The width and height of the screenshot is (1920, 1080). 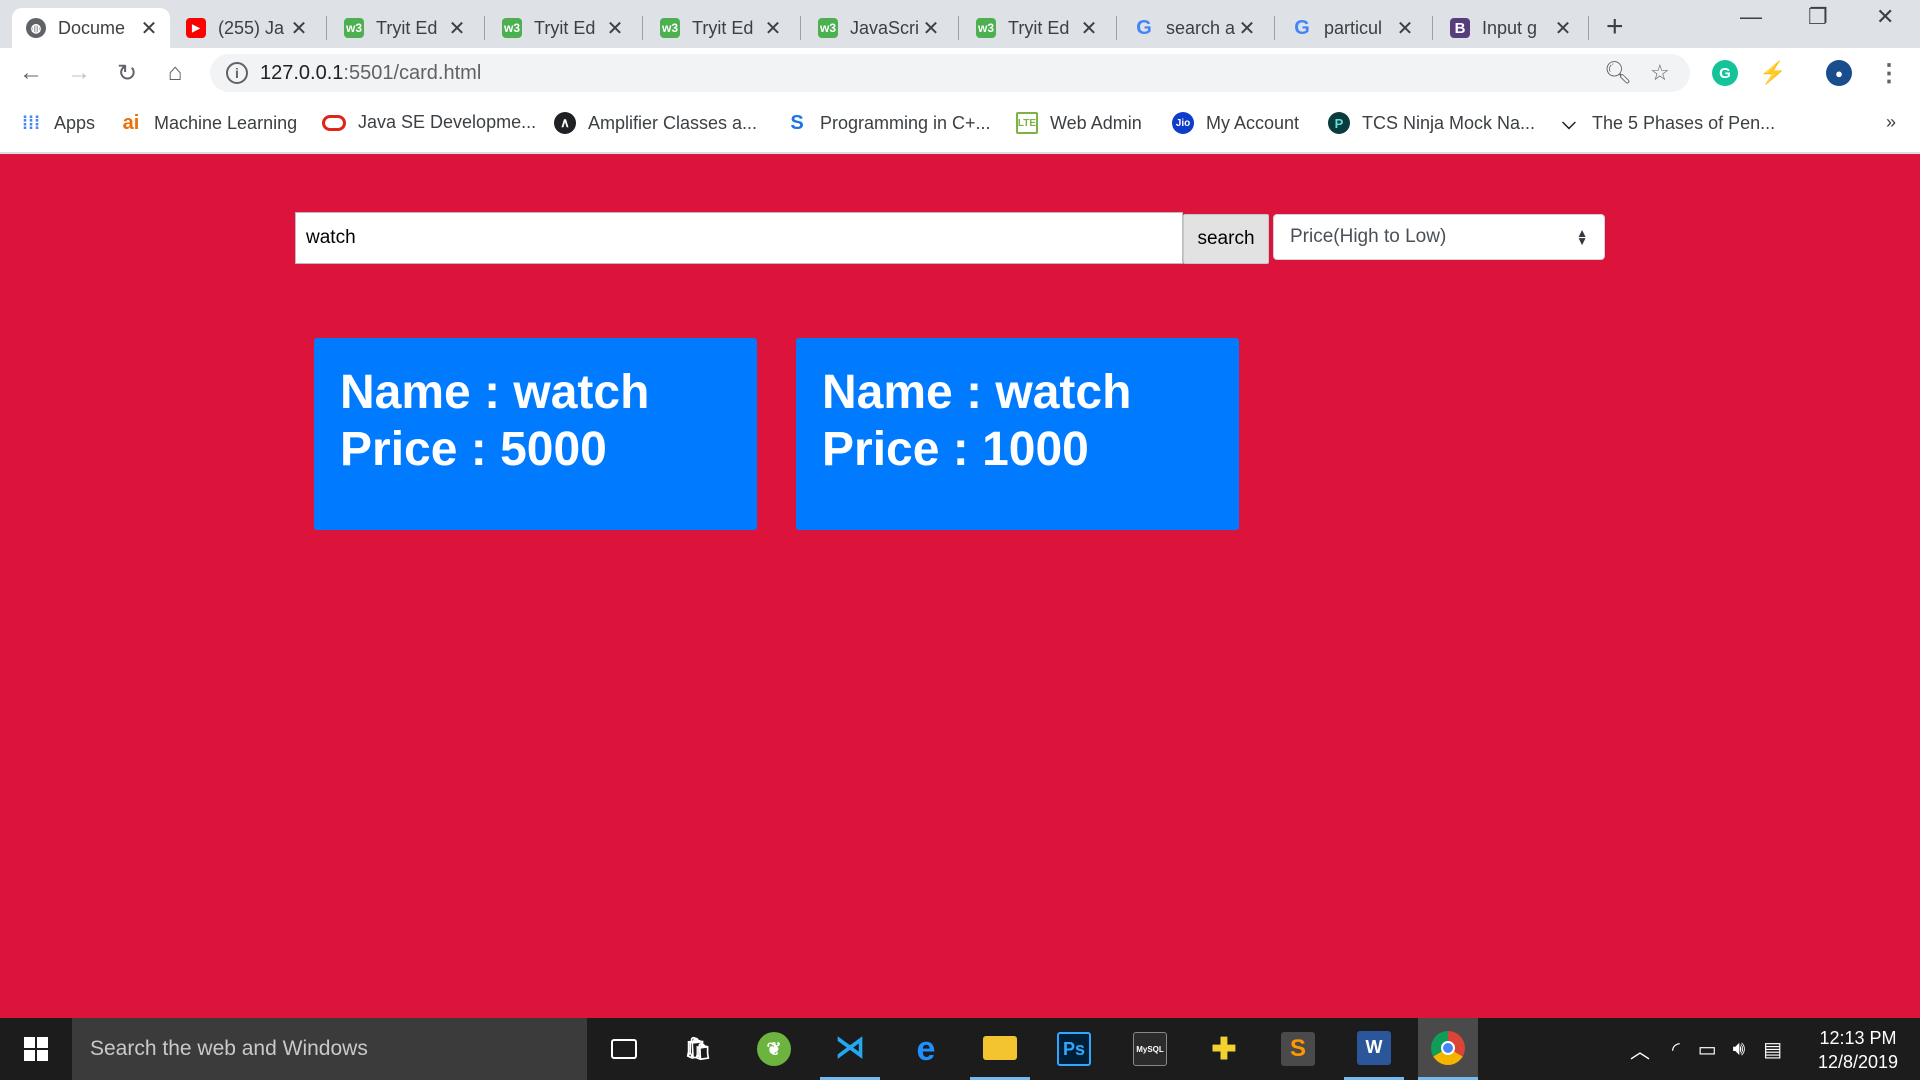 What do you see at coordinates (850, 1049) in the screenshot?
I see `vscode-icon: ⋊` at bounding box center [850, 1049].